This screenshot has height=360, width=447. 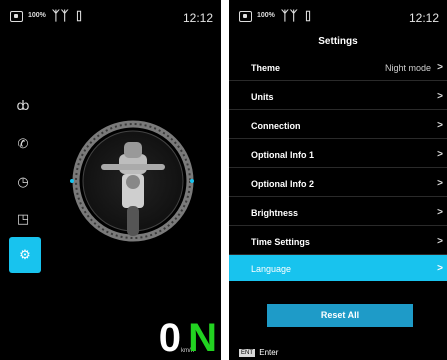 What do you see at coordinates (262, 97) in the screenshot?
I see `menu-item-label: Units` at bounding box center [262, 97].